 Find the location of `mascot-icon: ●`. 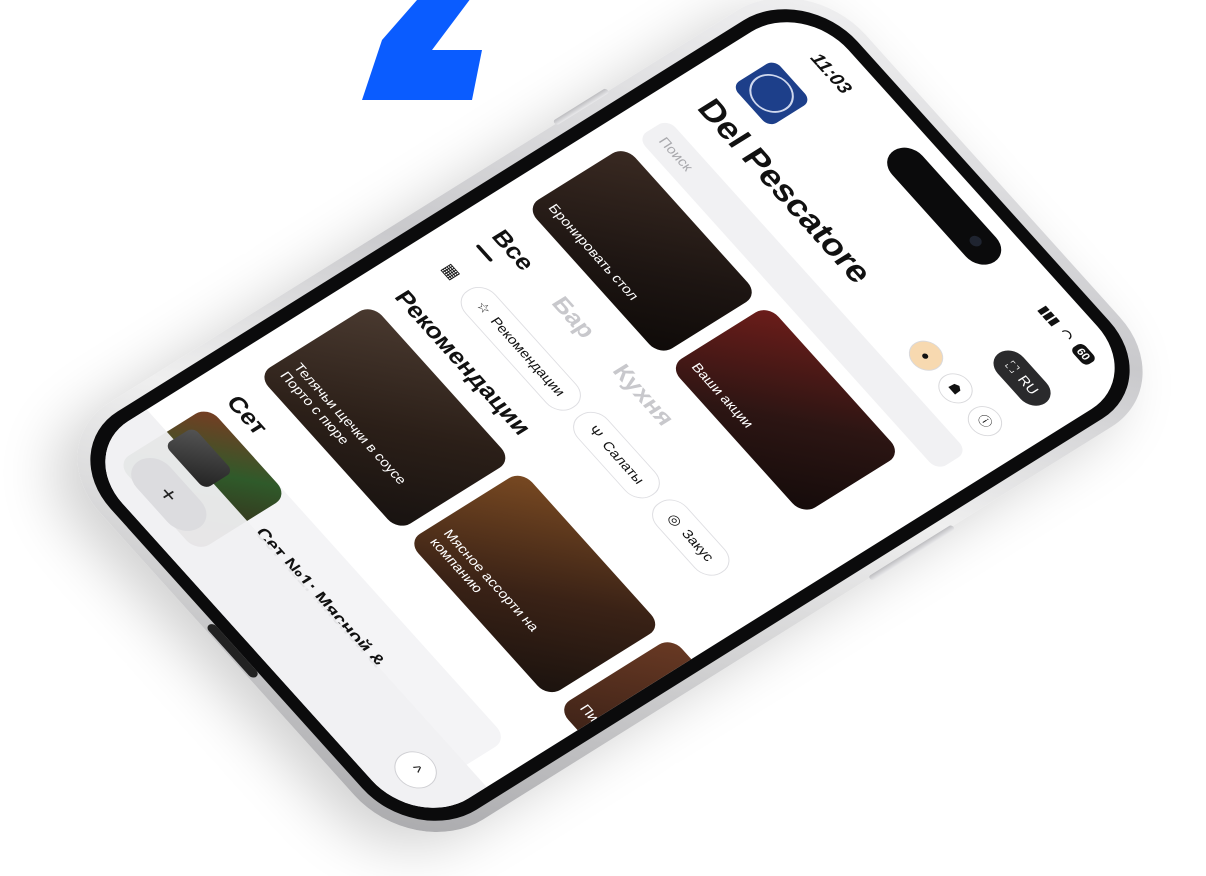

mascot-icon: ● is located at coordinates (926, 355).